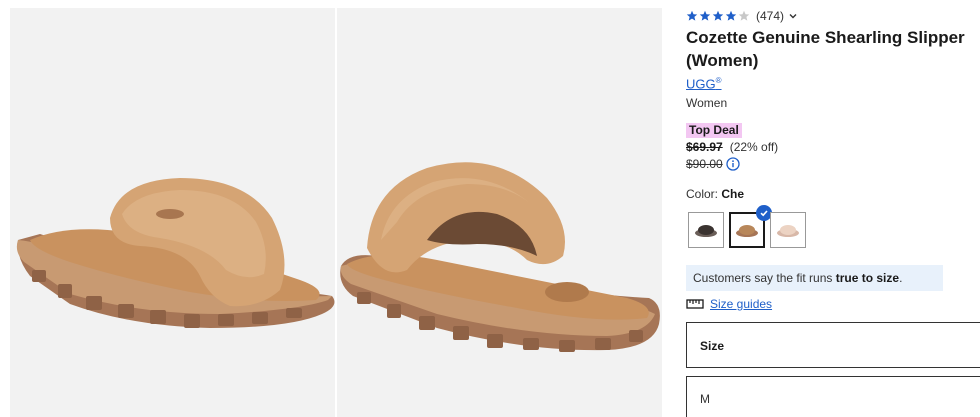 The image size is (980, 417). Describe the element at coordinates (718, 80) in the screenshot. I see `registered-mark: ®` at that location.